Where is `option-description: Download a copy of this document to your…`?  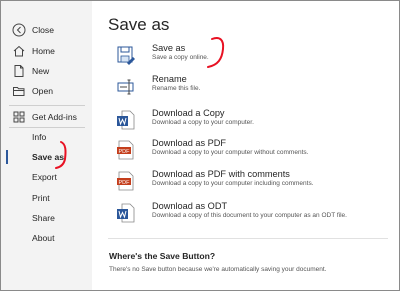
option-description: Download a copy of this document to your… is located at coordinates (249, 215).